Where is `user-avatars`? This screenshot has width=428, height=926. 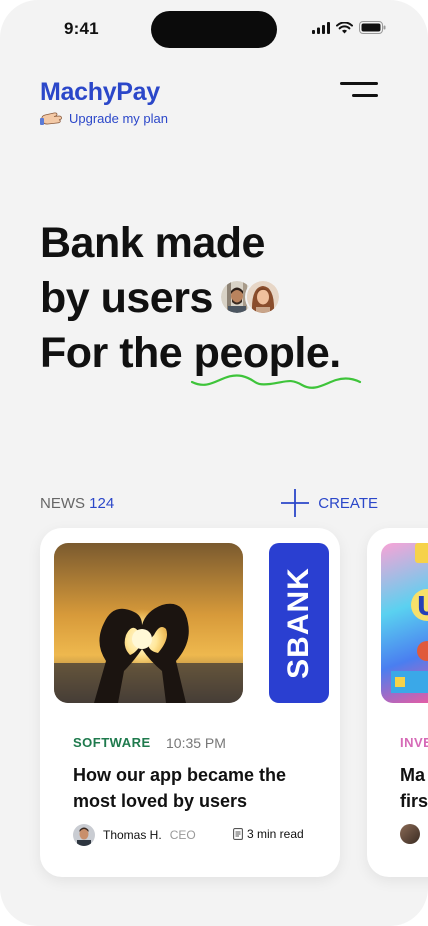 user-avatars is located at coordinates (249, 296).